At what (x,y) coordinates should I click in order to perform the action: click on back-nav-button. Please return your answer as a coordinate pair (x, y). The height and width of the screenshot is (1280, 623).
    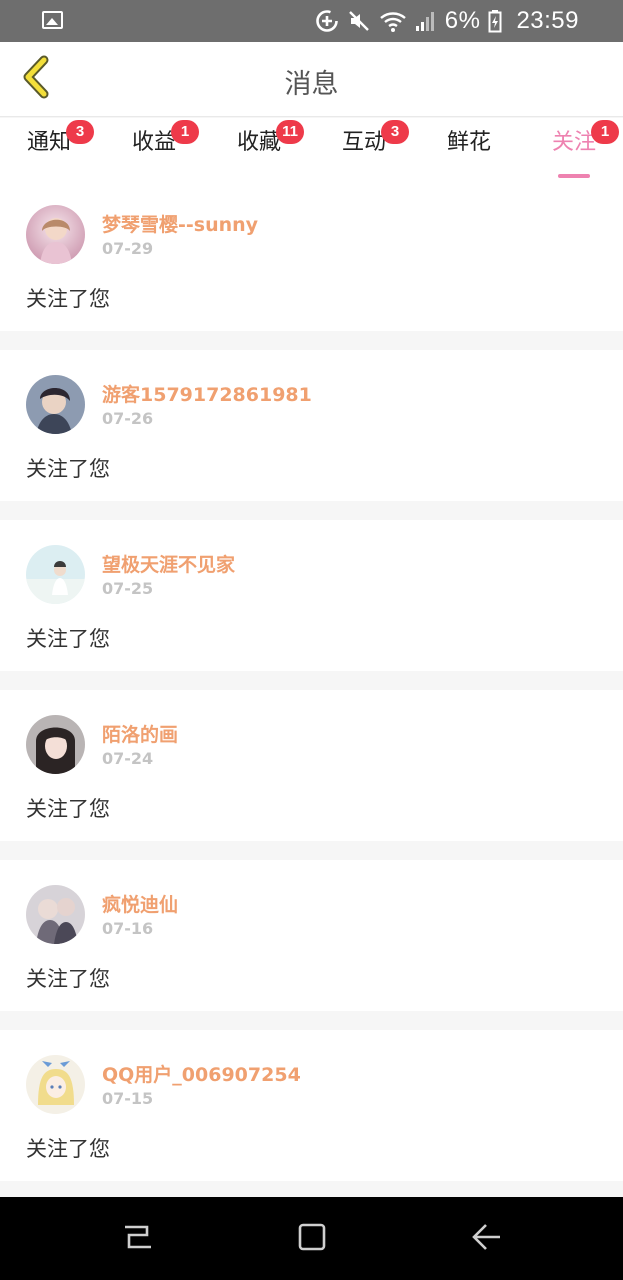
    Looking at the image, I should click on (486, 1239).